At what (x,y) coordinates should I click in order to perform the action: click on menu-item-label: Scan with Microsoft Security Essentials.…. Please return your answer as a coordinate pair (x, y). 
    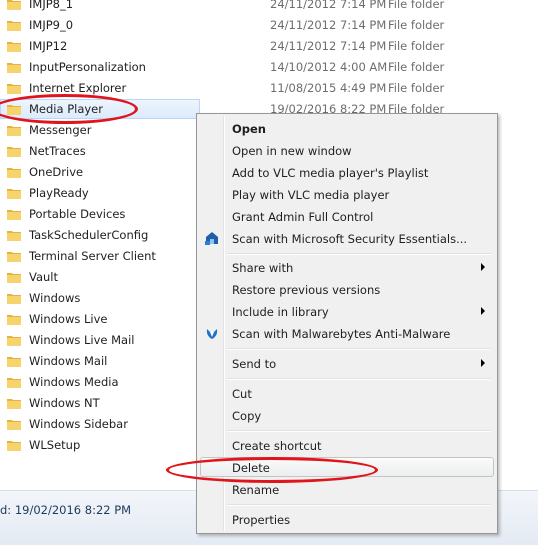
    Looking at the image, I should click on (350, 239).